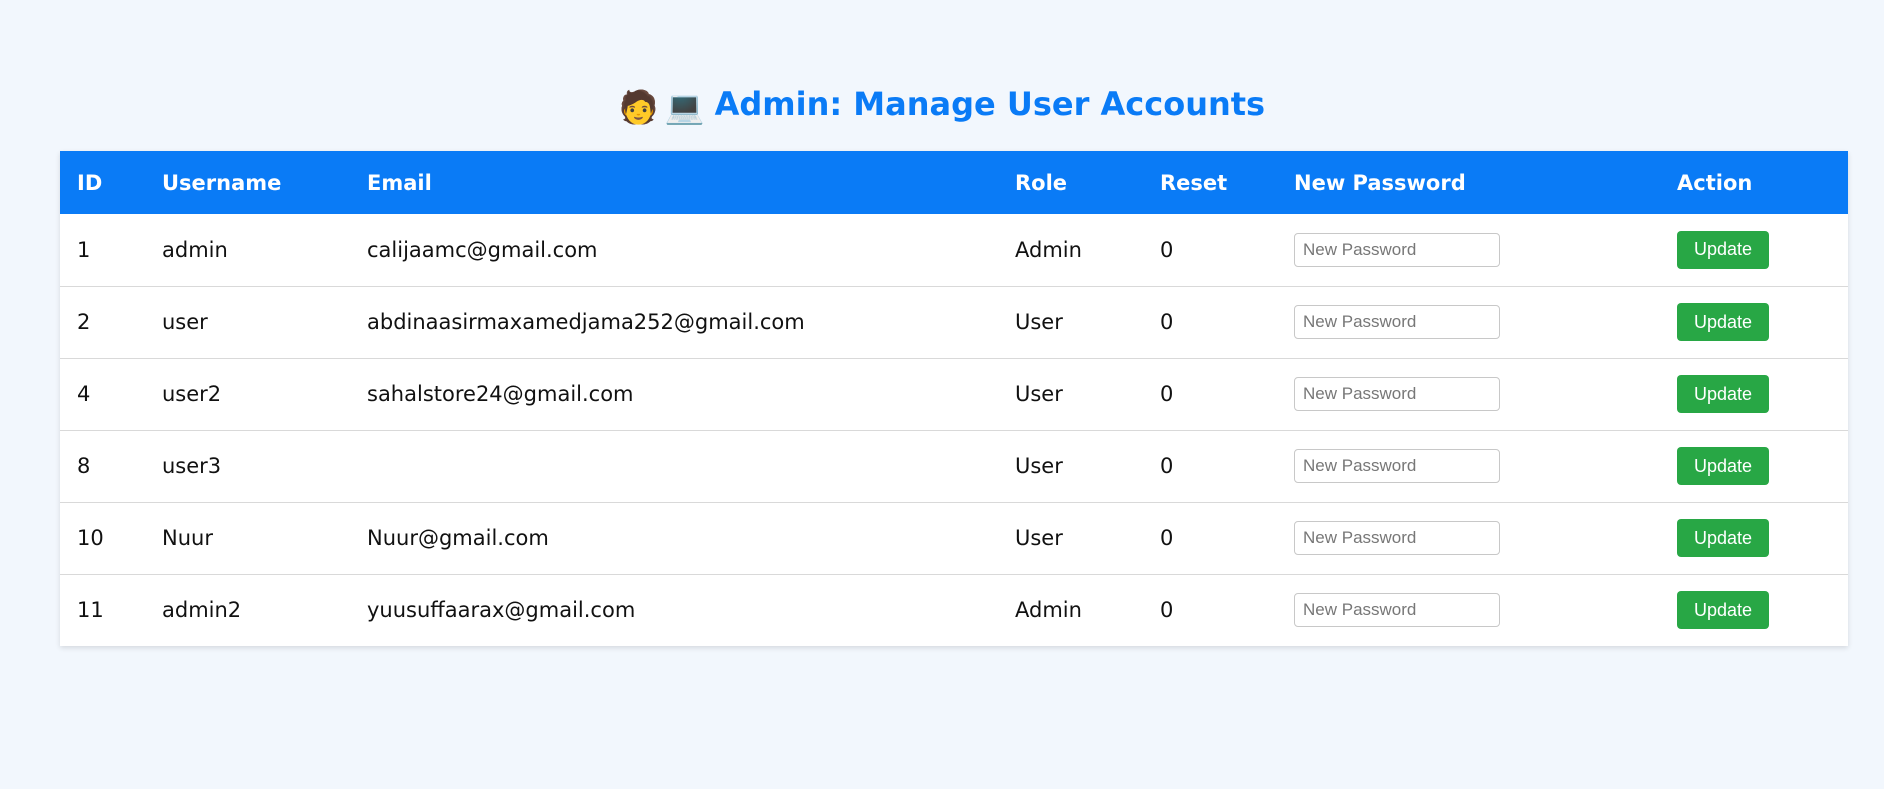 Image resolution: width=1884 pixels, height=789 pixels. I want to click on cell-email: abdinaasirmaxamedjama252@gmail.com, so click(586, 322).